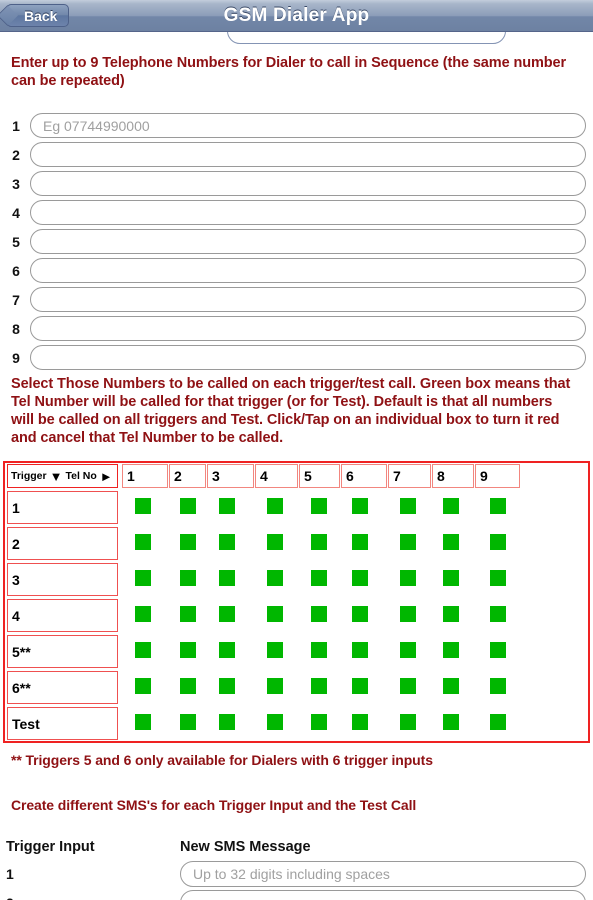 The image size is (593, 900). What do you see at coordinates (35, 15) in the screenshot?
I see `back-button: Back` at bounding box center [35, 15].